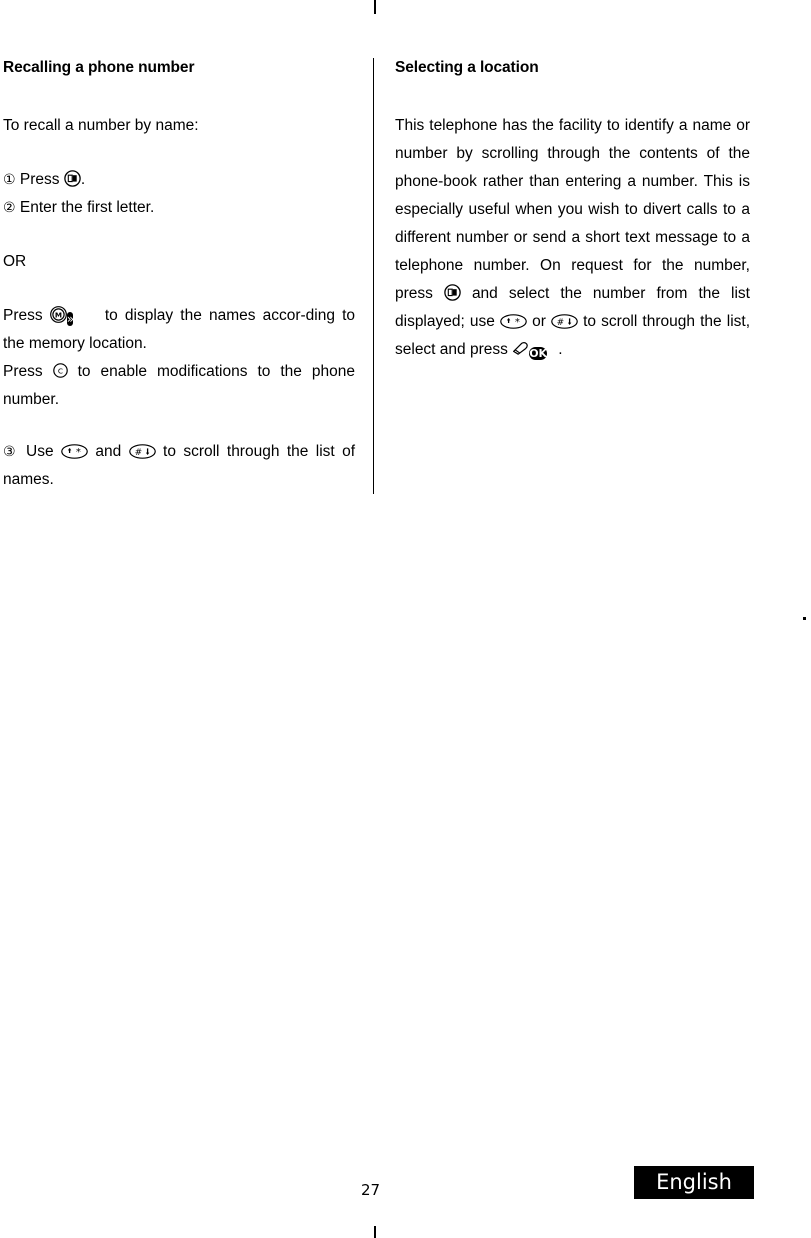 The height and width of the screenshot is (1238, 811). Describe the element at coordinates (467, 67) in the screenshot. I see `right-section-title: Selecting a location` at that location.